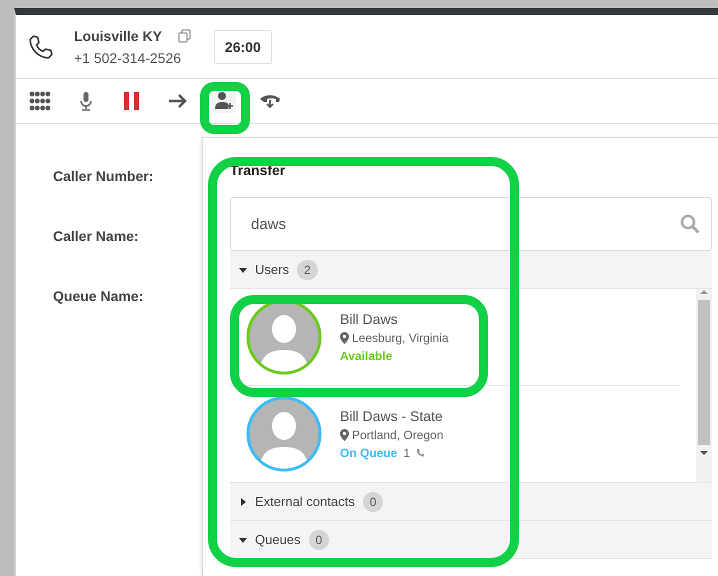 The image size is (718, 576). I want to click on user-row: Bill Daws Leesburg, Virginia Available, so click(455, 337).